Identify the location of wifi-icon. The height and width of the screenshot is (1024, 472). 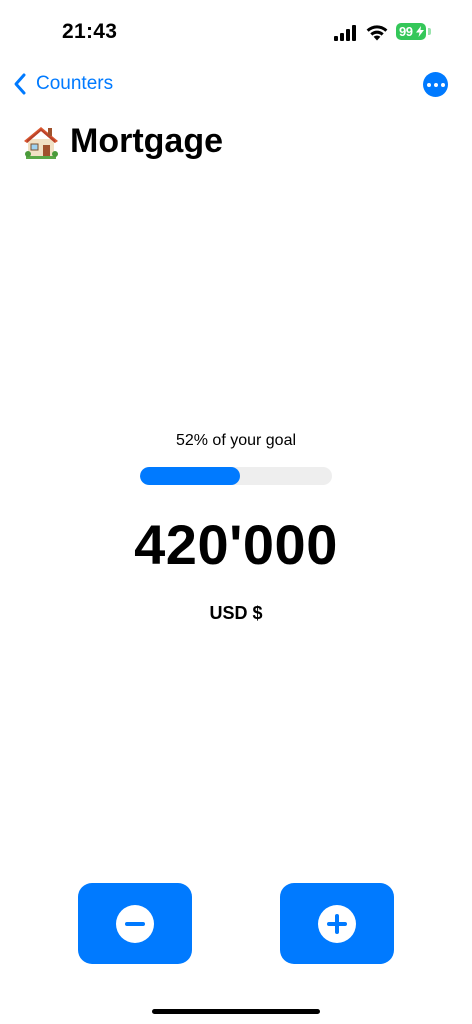
(377, 33).